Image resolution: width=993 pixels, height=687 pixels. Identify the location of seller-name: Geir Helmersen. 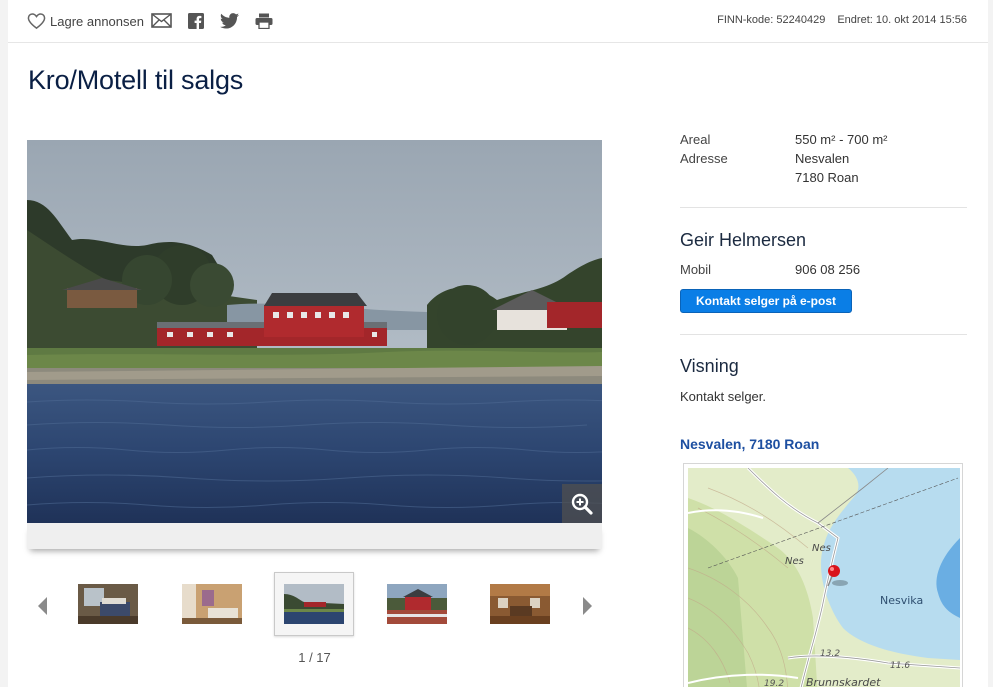
(743, 240).